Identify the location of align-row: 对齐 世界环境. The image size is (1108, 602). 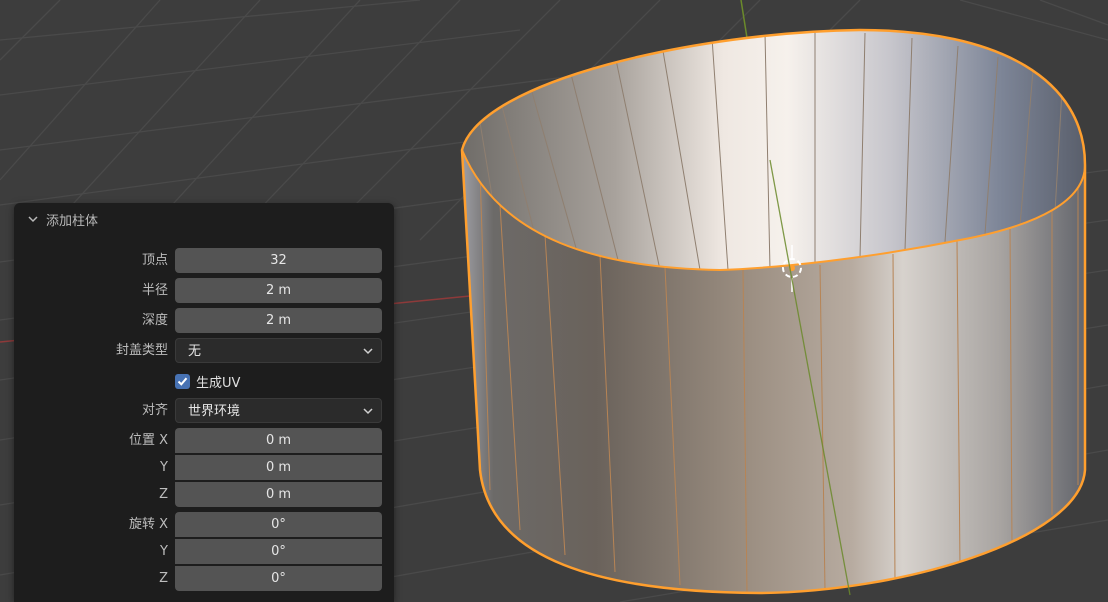
(204, 411).